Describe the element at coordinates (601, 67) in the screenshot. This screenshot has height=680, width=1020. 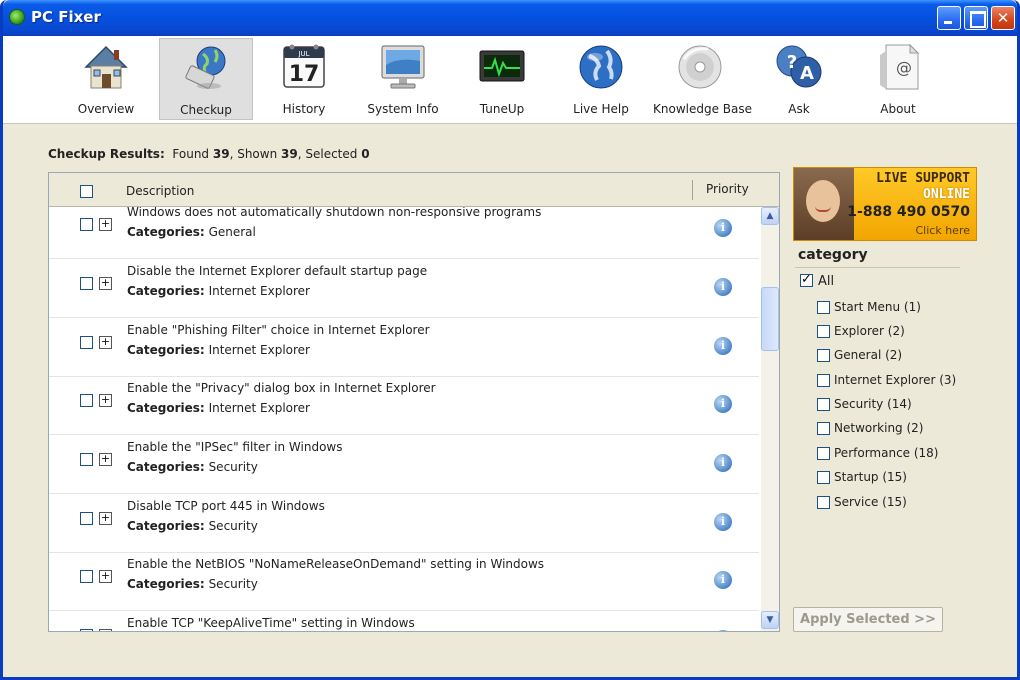
I see `globe-icon` at that location.